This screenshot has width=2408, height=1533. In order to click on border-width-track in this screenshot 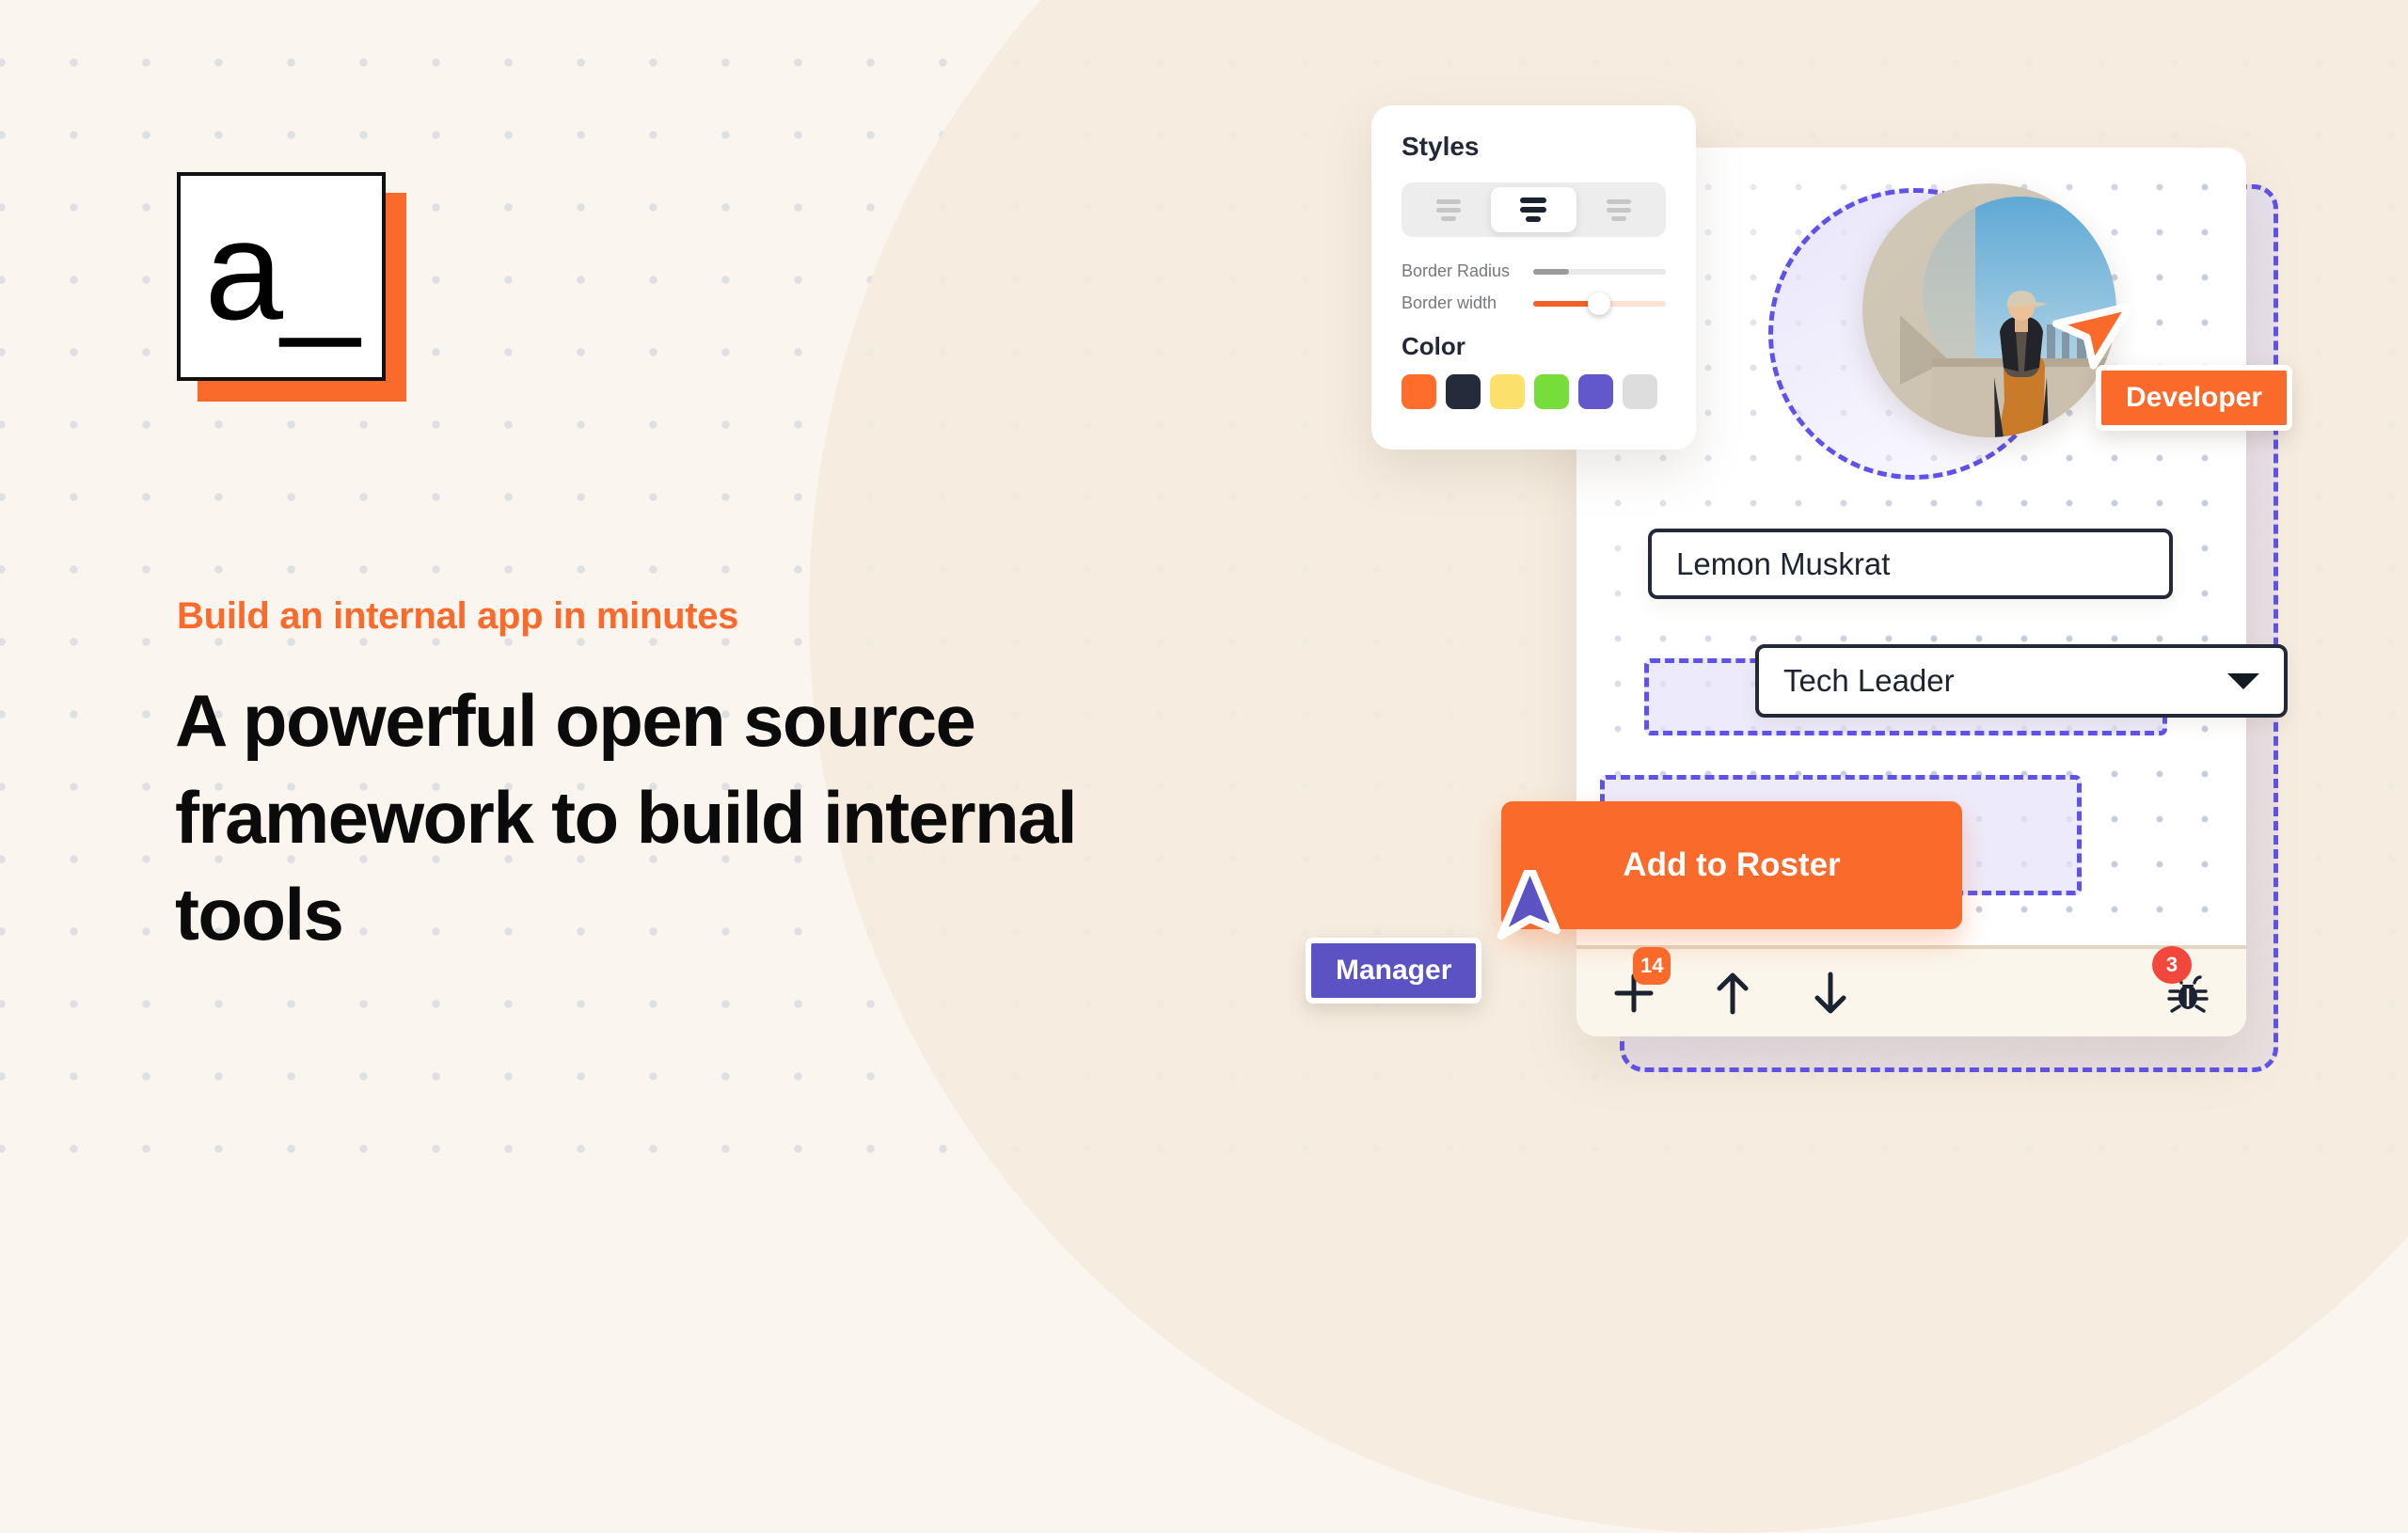, I will do `click(1600, 303)`.